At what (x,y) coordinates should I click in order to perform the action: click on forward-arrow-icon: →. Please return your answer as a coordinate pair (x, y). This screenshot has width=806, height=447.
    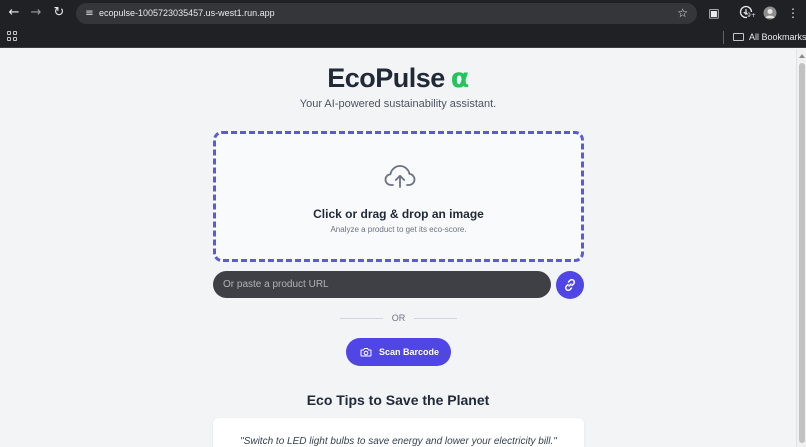
    Looking at the image, I should click on (36, 13).